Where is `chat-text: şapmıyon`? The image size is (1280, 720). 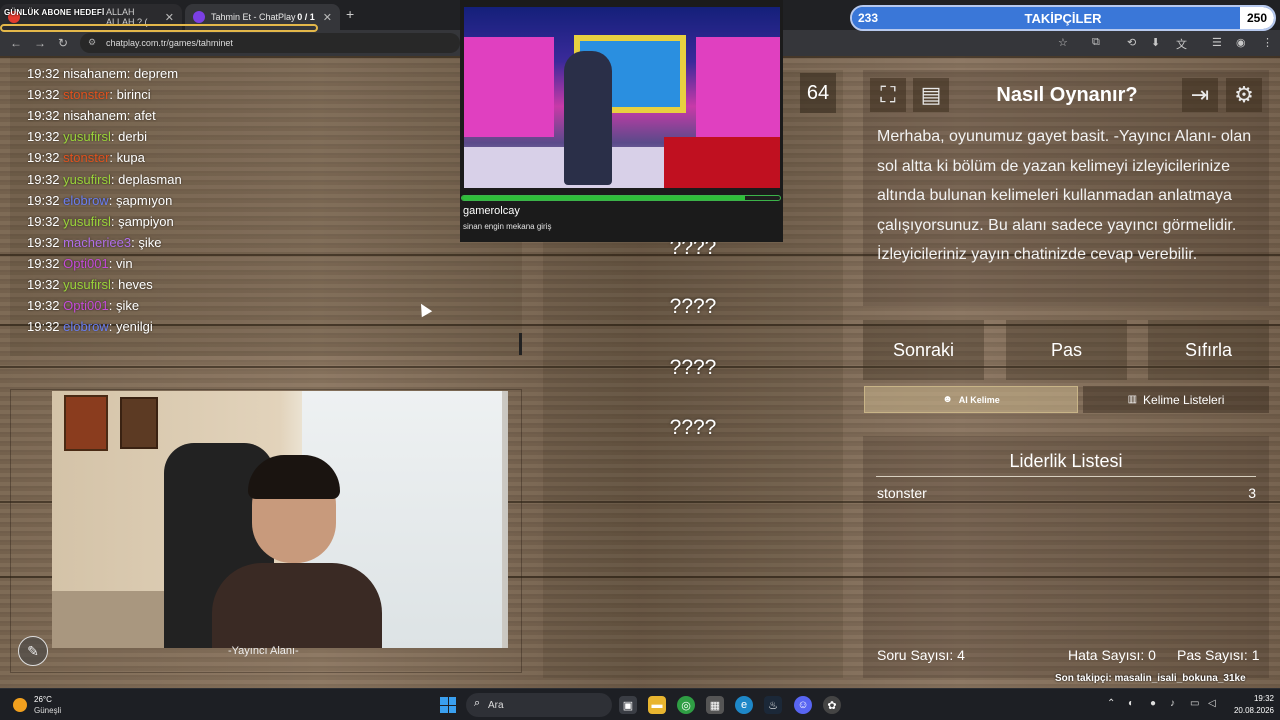
chat-text: şapmıyon is located at coordinates (144, 200).